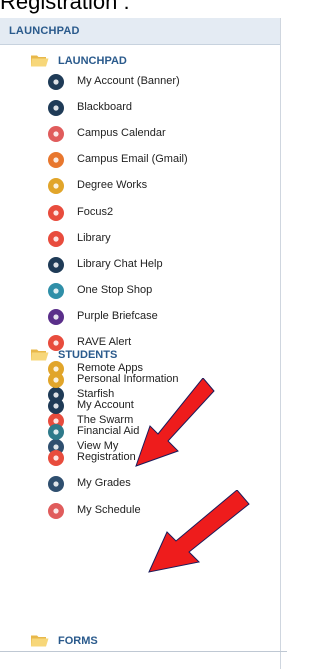 The image size is (320, 669). Describe the element at coordinates (95, 212) in the screenshot. I see `item-label: Focus2` at that location.